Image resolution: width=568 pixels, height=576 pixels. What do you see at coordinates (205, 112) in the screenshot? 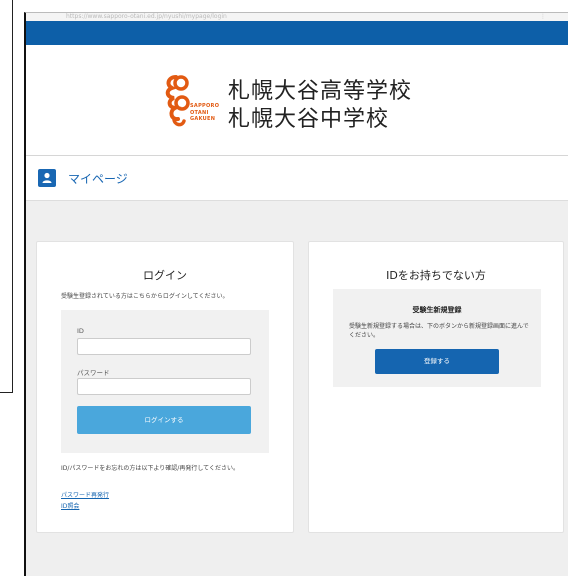
I see `logo-english-text: SAPPORO OTANI GAKUEN` at bounding box center [205, 112].